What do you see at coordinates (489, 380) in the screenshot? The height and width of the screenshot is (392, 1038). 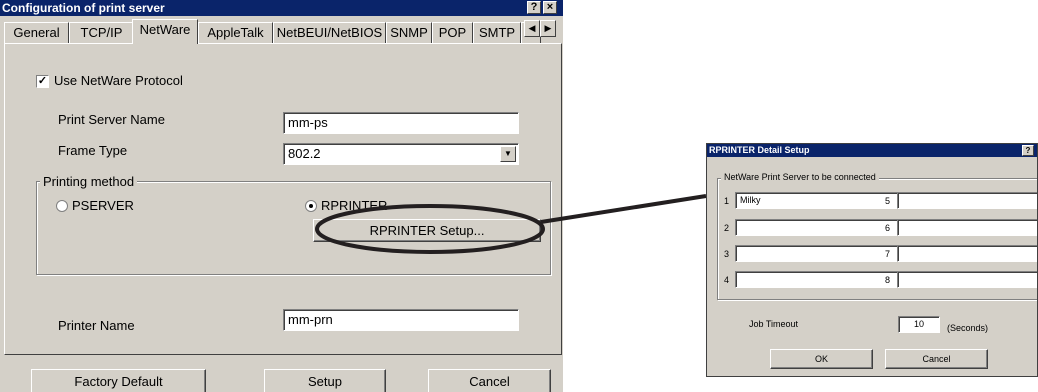 I see `cancel-button: Cancel` at bounding box center [489, 380].